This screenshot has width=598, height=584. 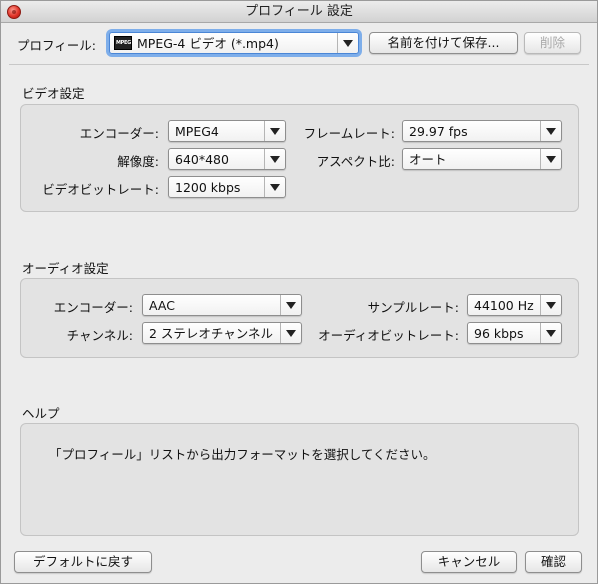 I want to click on resolution-select: 640*480, so click(x=227, y=159).